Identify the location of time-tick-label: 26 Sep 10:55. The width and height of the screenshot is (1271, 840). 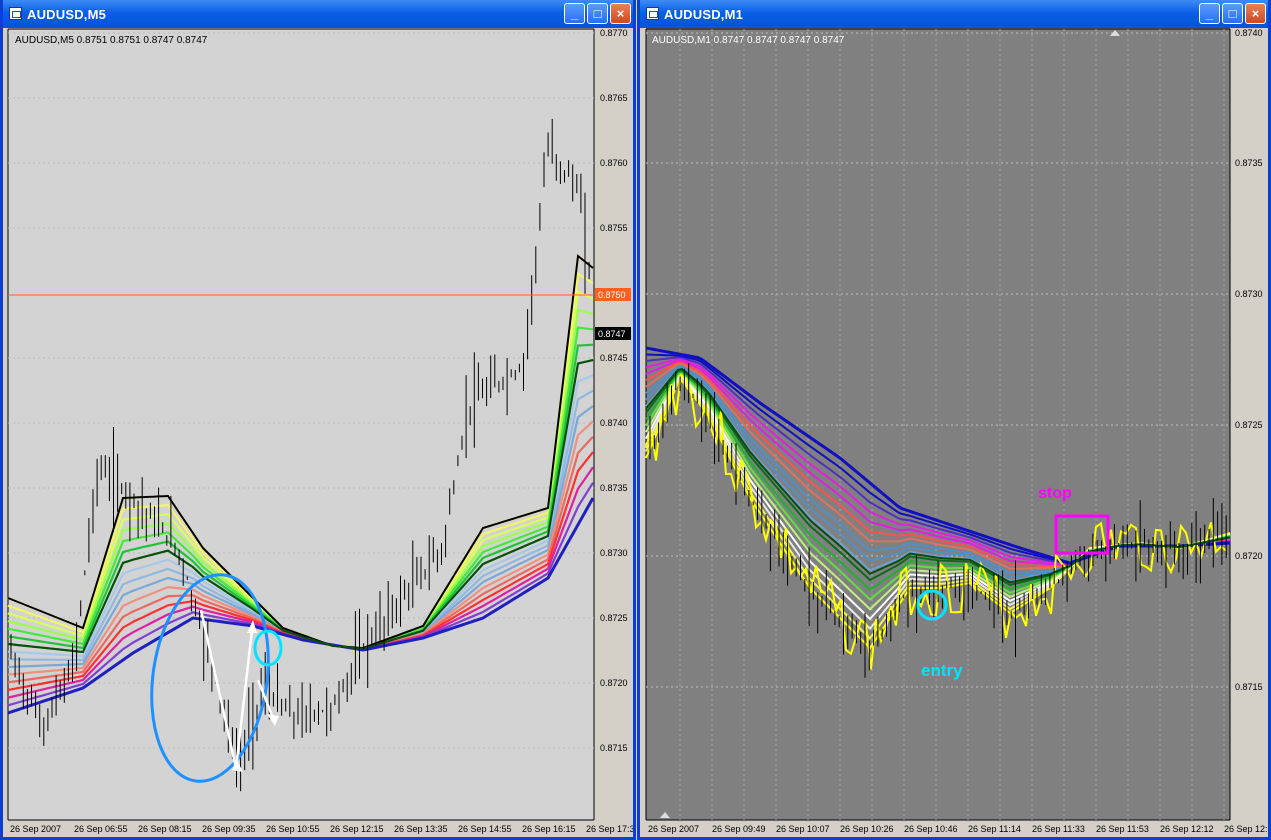
(293, 829).